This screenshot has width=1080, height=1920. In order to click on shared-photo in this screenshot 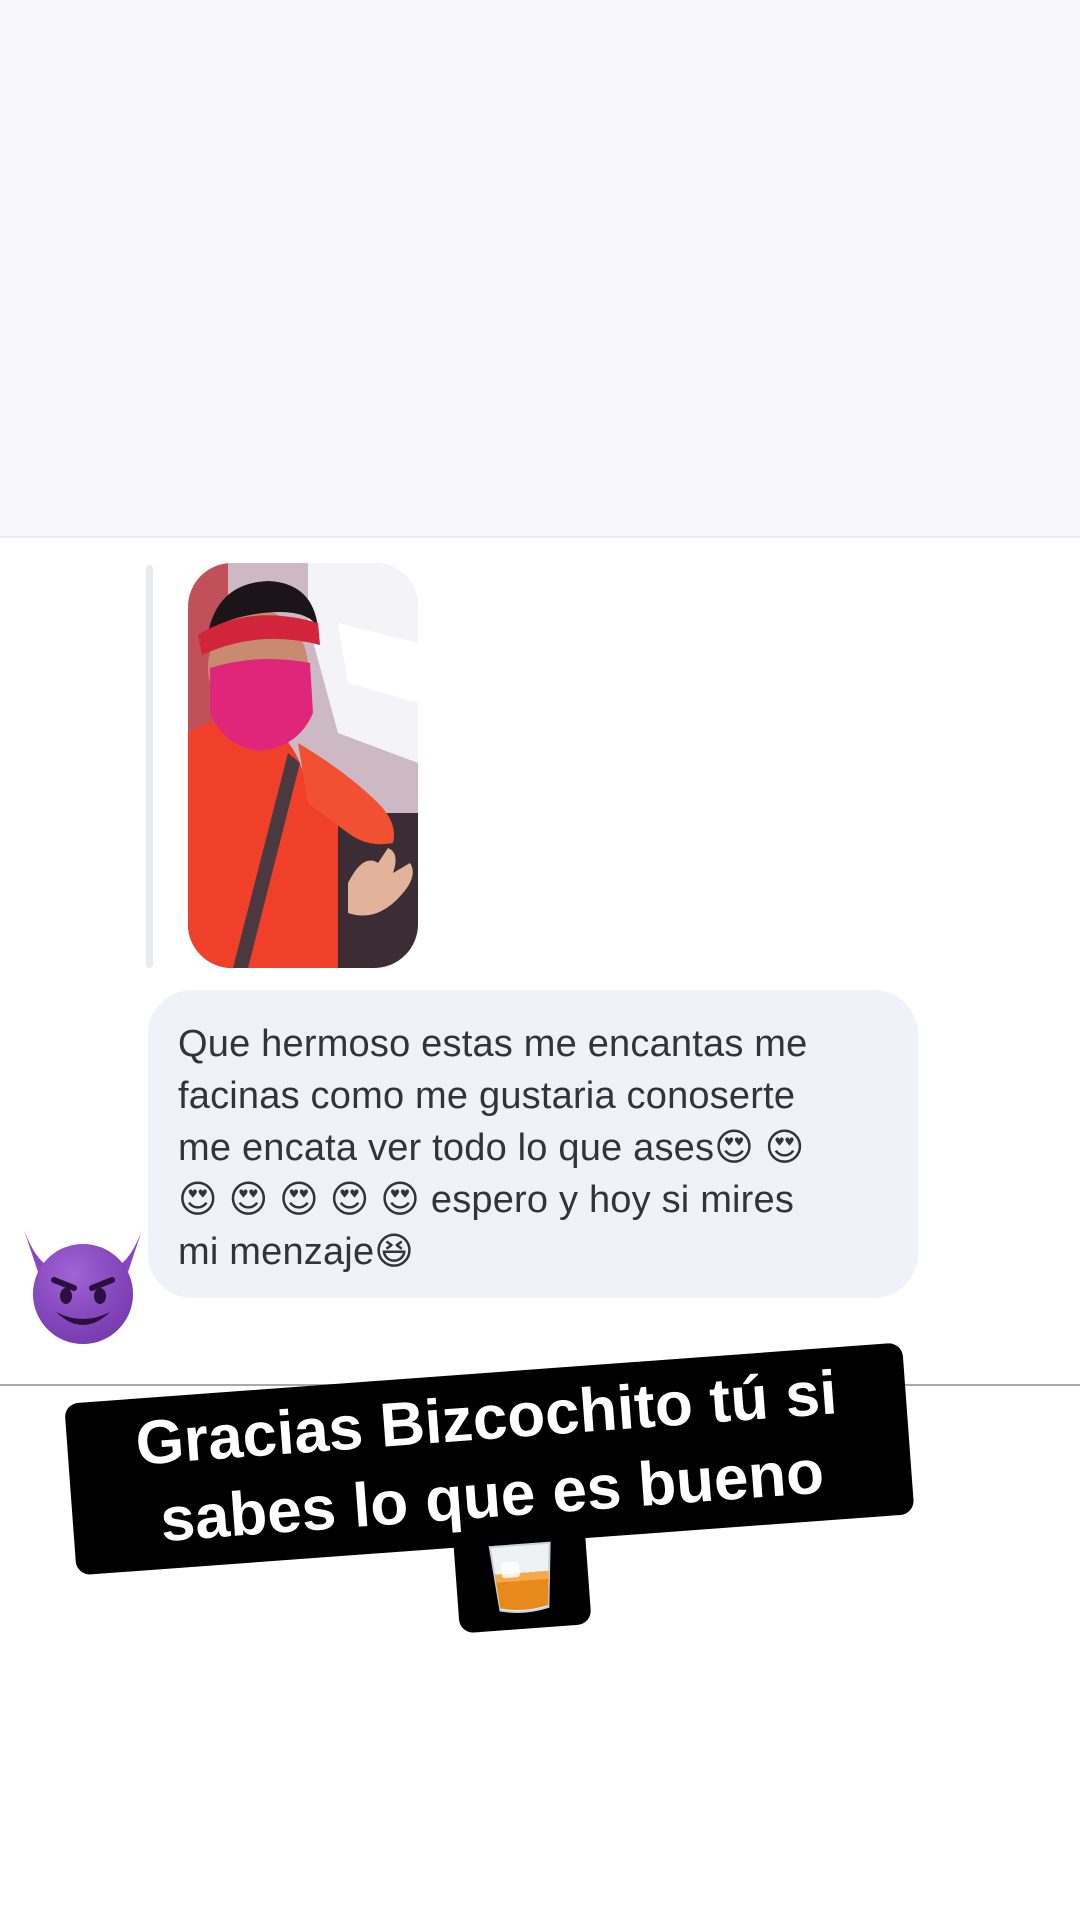, I will do `click(303, 765)`.